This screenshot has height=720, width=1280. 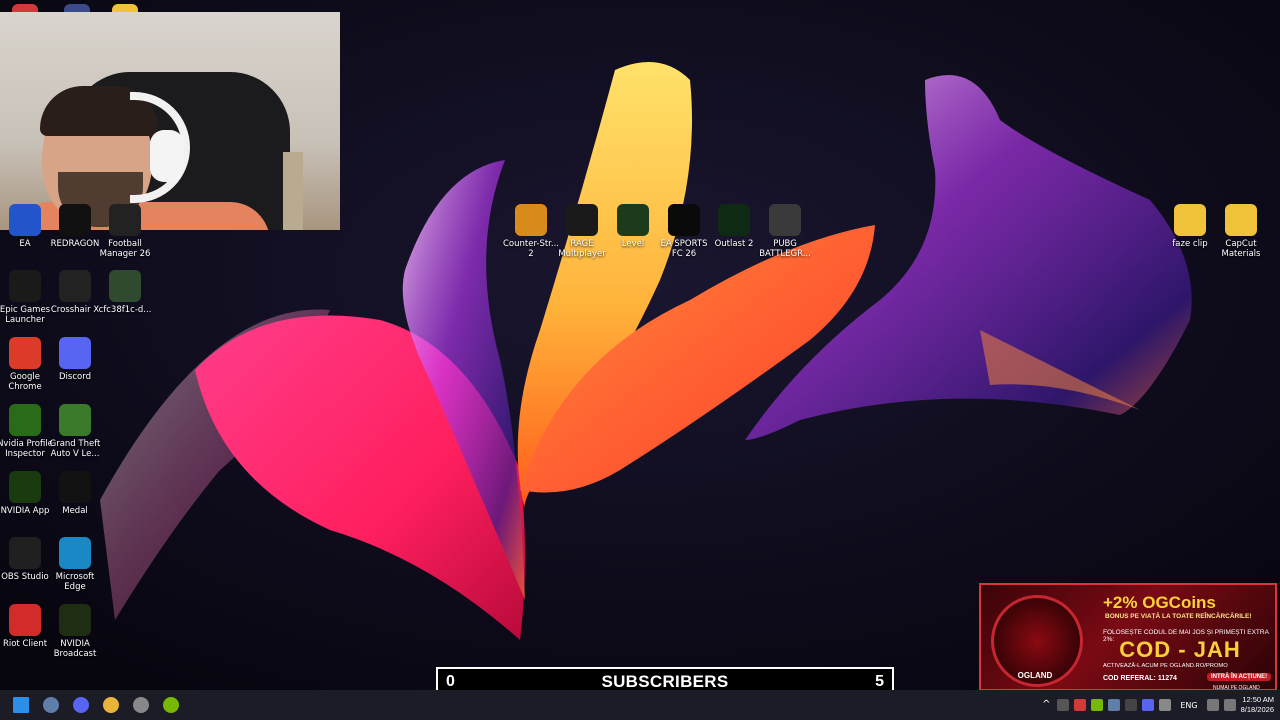 What do you see at coordinates (1046, 705) in the screenshot?
I see `chevron-up-icon: ^` at bounding box center [1046, 705].